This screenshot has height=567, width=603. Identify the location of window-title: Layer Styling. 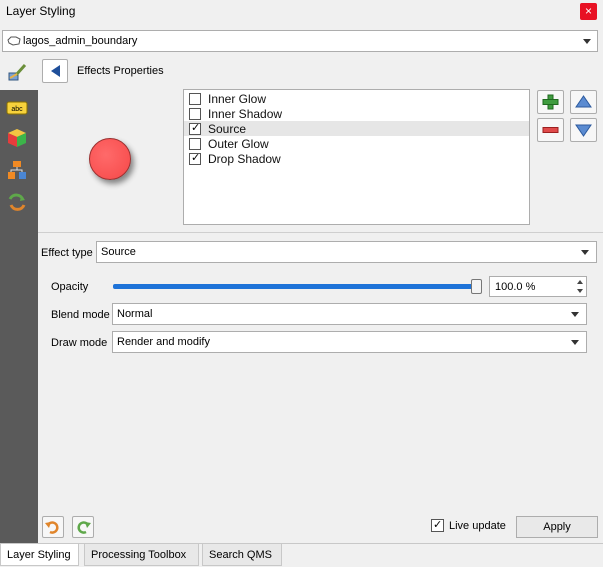
(41, 11).